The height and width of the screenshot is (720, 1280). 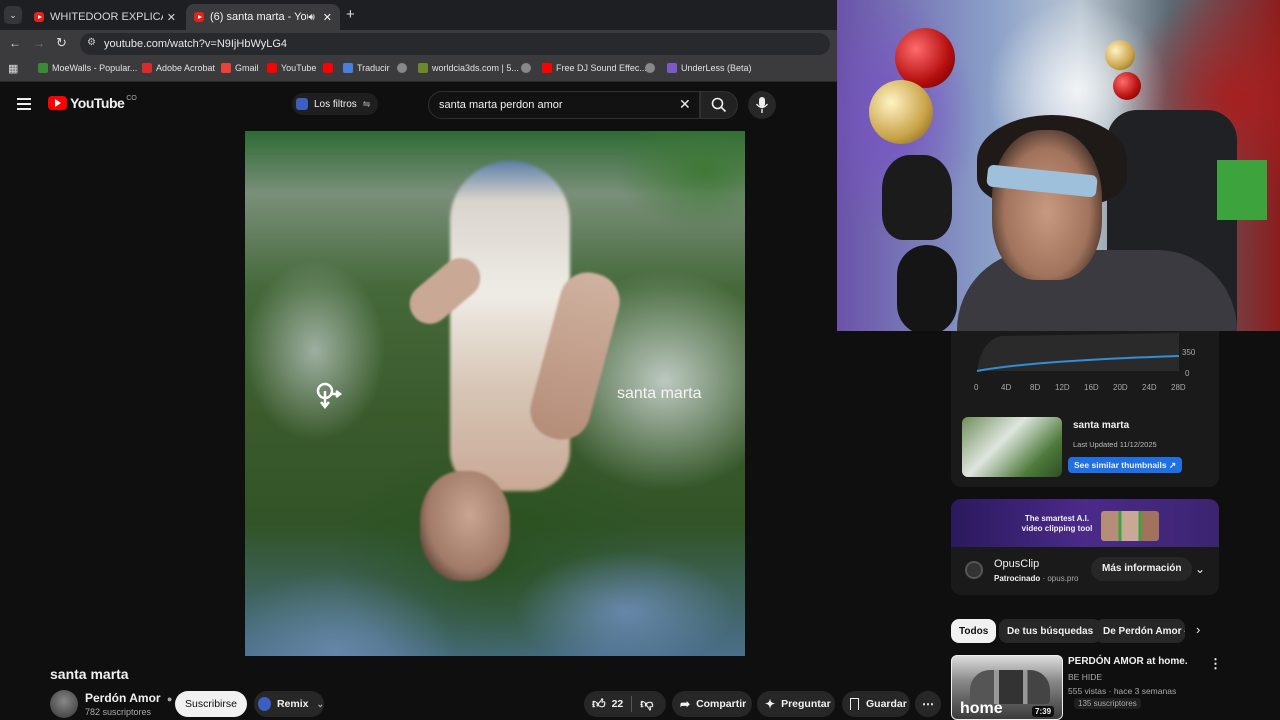 I want to click on tab-label: (6) santa marta - YouTube, so click(x=259, y=17).